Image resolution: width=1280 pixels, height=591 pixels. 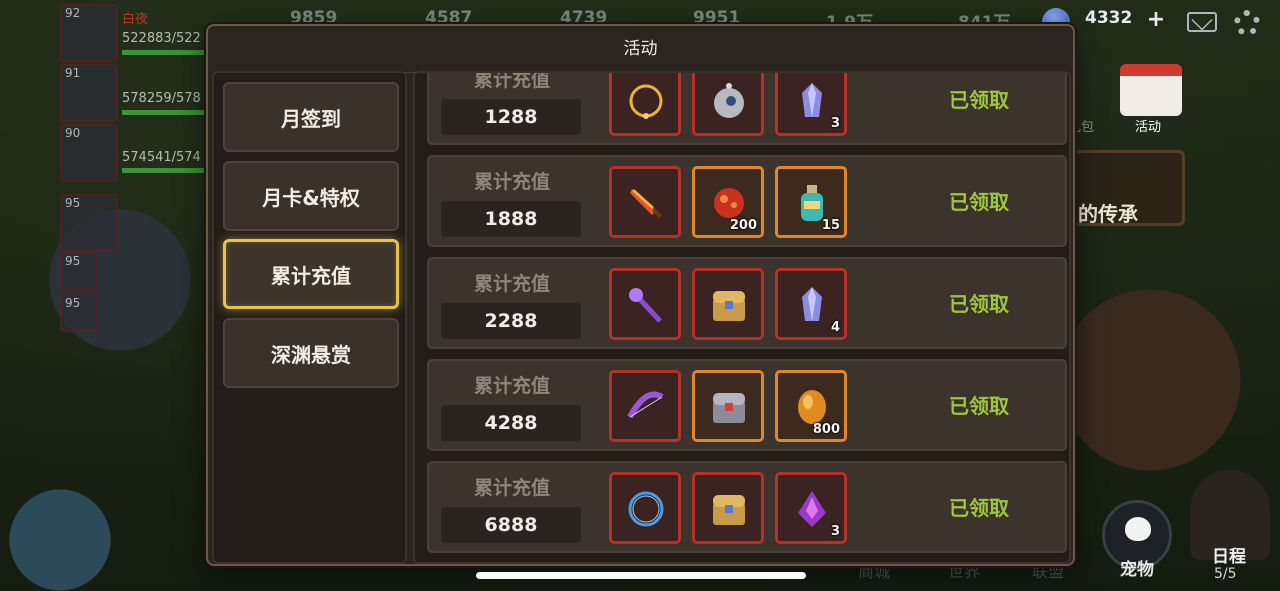 I want to click on purple-potion-icon, so click(x=812, y=509).